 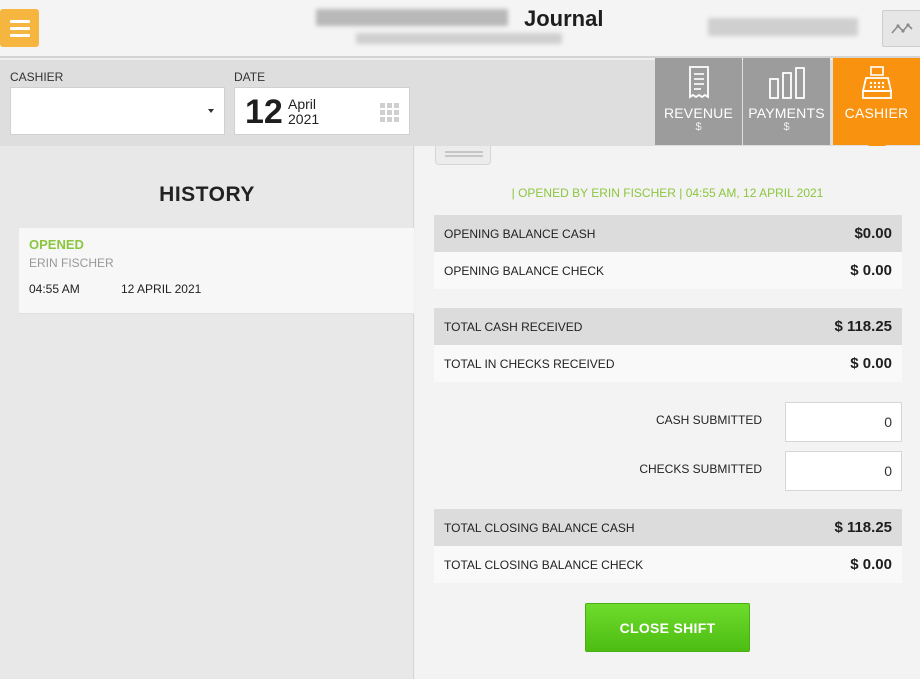 I want to click on close-shift-button: CLOSE SHIFT, so click(x=667, y=627).